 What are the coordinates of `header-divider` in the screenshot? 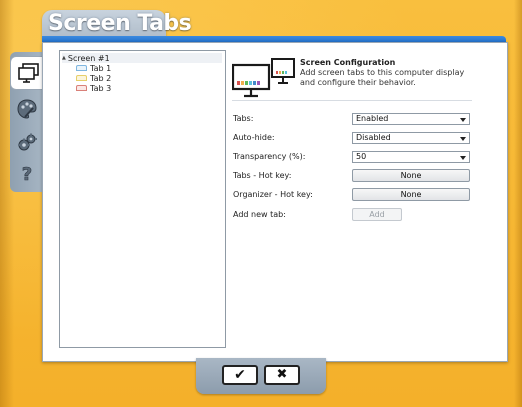 It's located at (352, 100).